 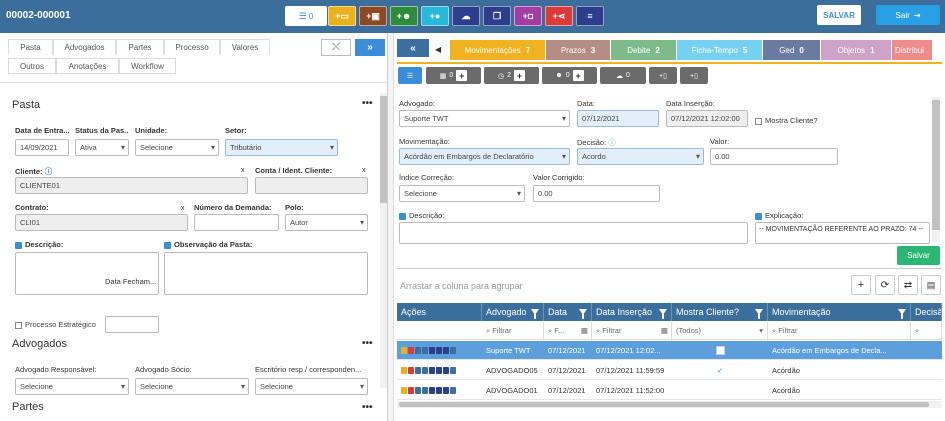 I want to click on calendar-icon: ▦, so click(x=584, y=330).